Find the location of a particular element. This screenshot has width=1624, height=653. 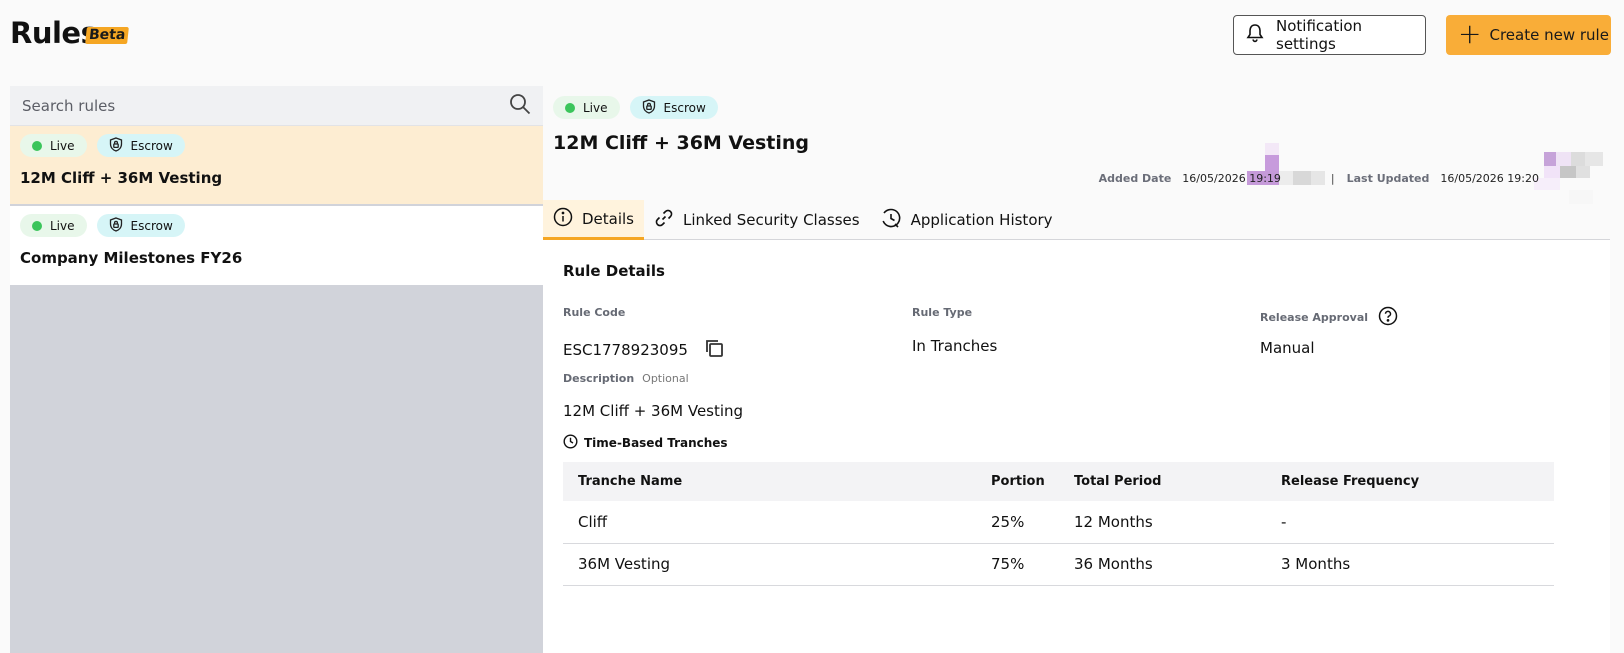

rule-list-item: Live Escrow 12M Cliff + 36M Vesting is located at coordinates (276, 165).